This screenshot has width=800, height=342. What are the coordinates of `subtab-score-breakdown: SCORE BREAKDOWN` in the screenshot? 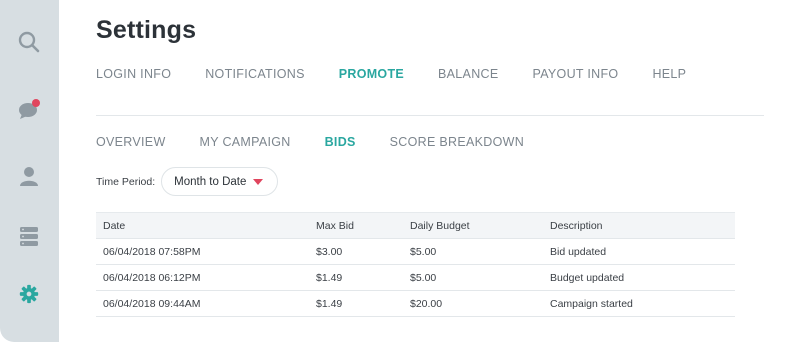 It's located at (457, 142).